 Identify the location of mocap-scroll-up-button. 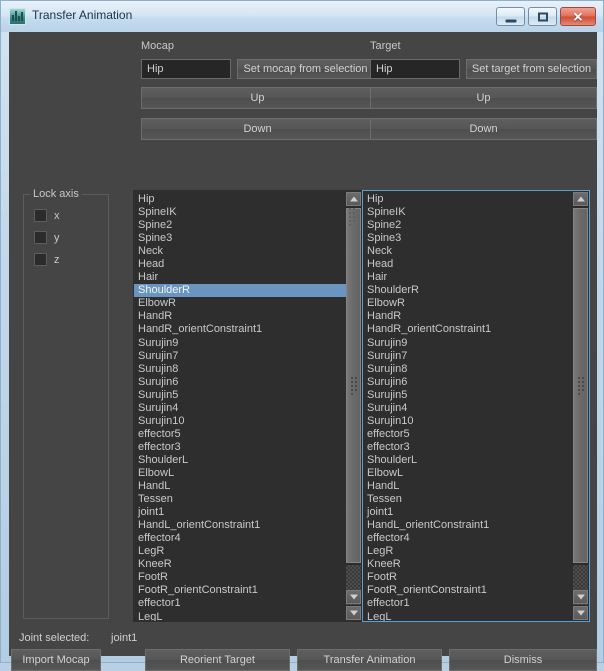
(353, 199).